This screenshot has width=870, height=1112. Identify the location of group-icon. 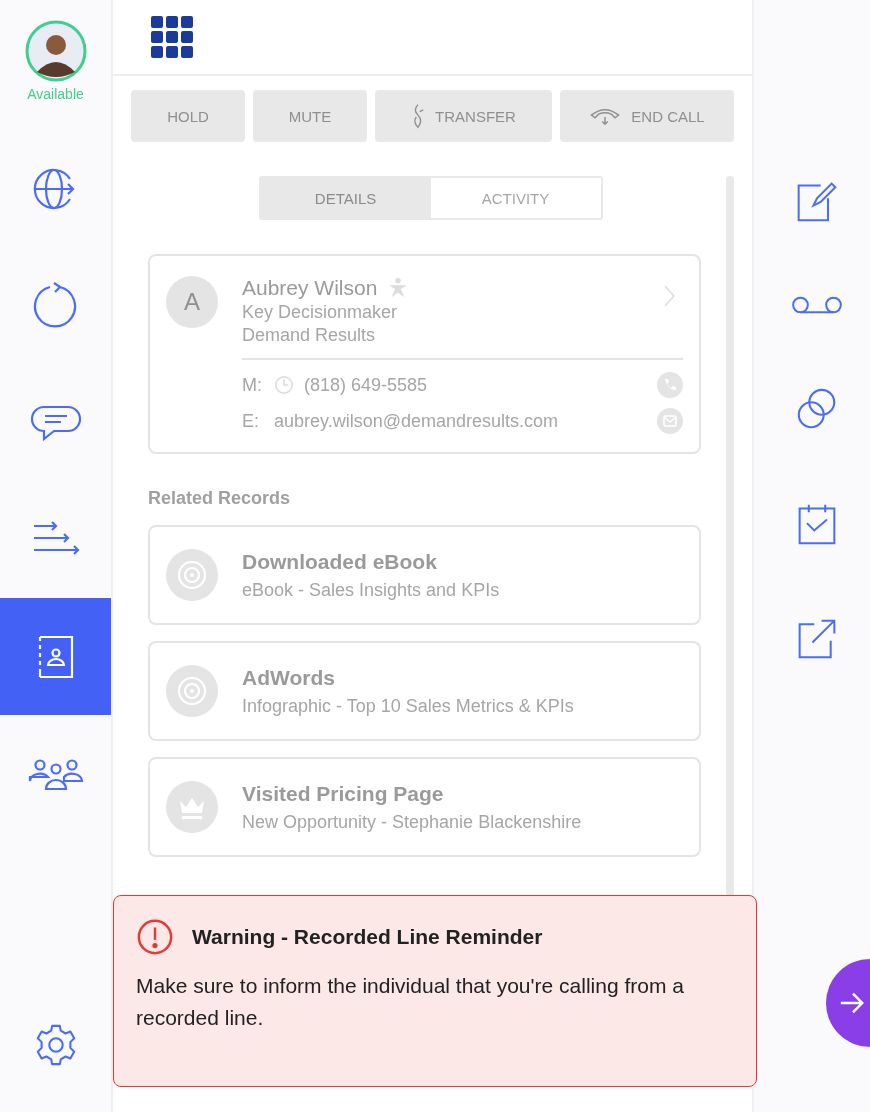
(55, 773).